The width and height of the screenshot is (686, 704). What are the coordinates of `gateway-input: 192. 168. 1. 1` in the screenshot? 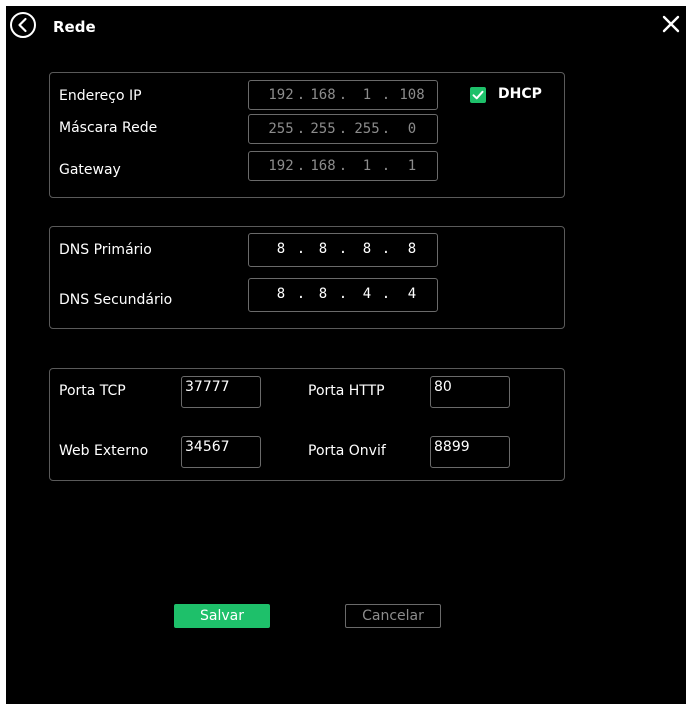 It's located at (343, 166).